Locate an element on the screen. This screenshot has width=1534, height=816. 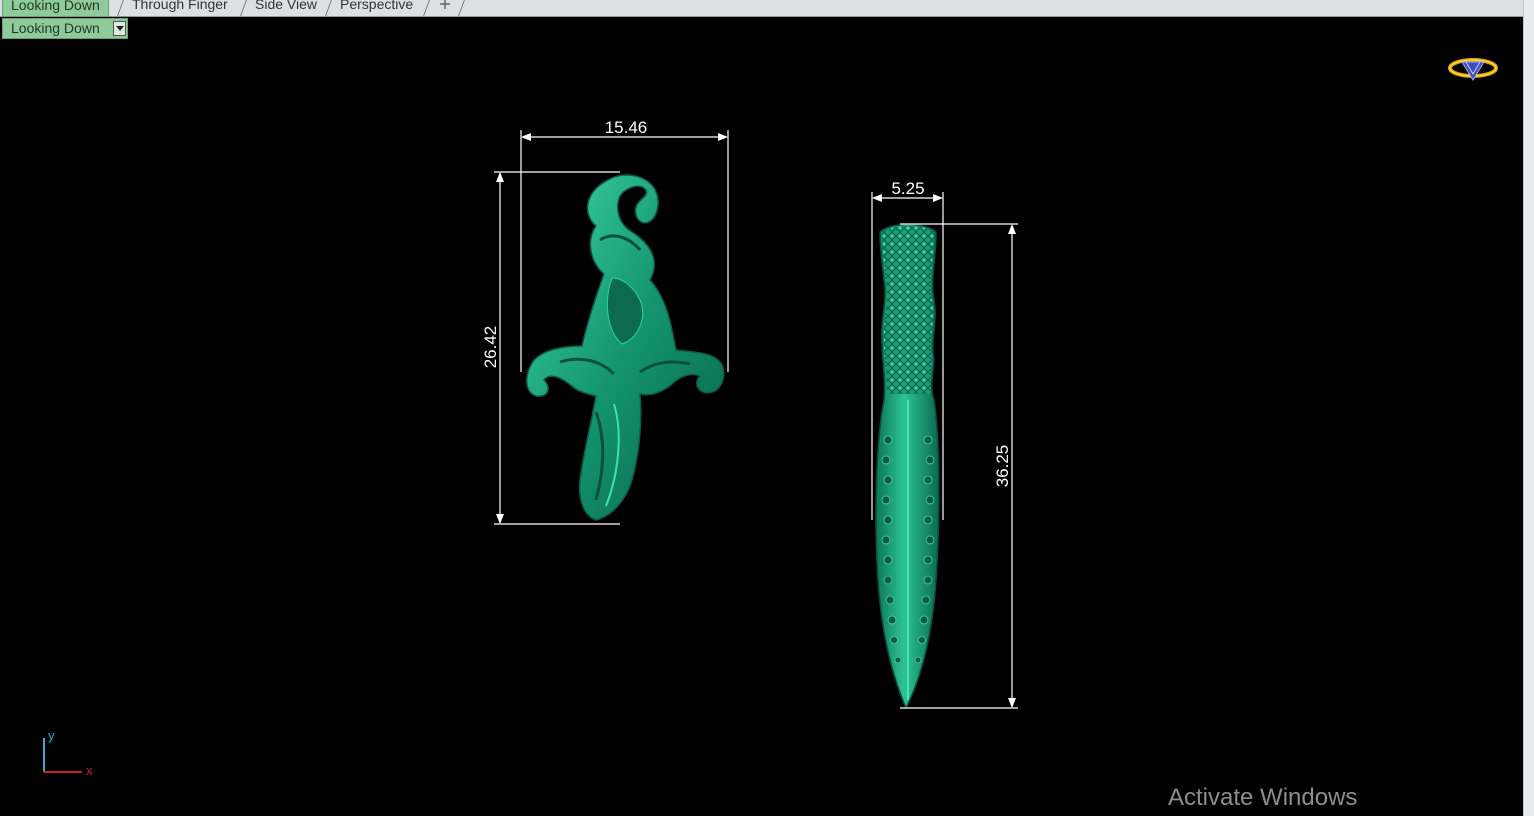
vertical-scrollbar is located at coordinates (1528, 408).